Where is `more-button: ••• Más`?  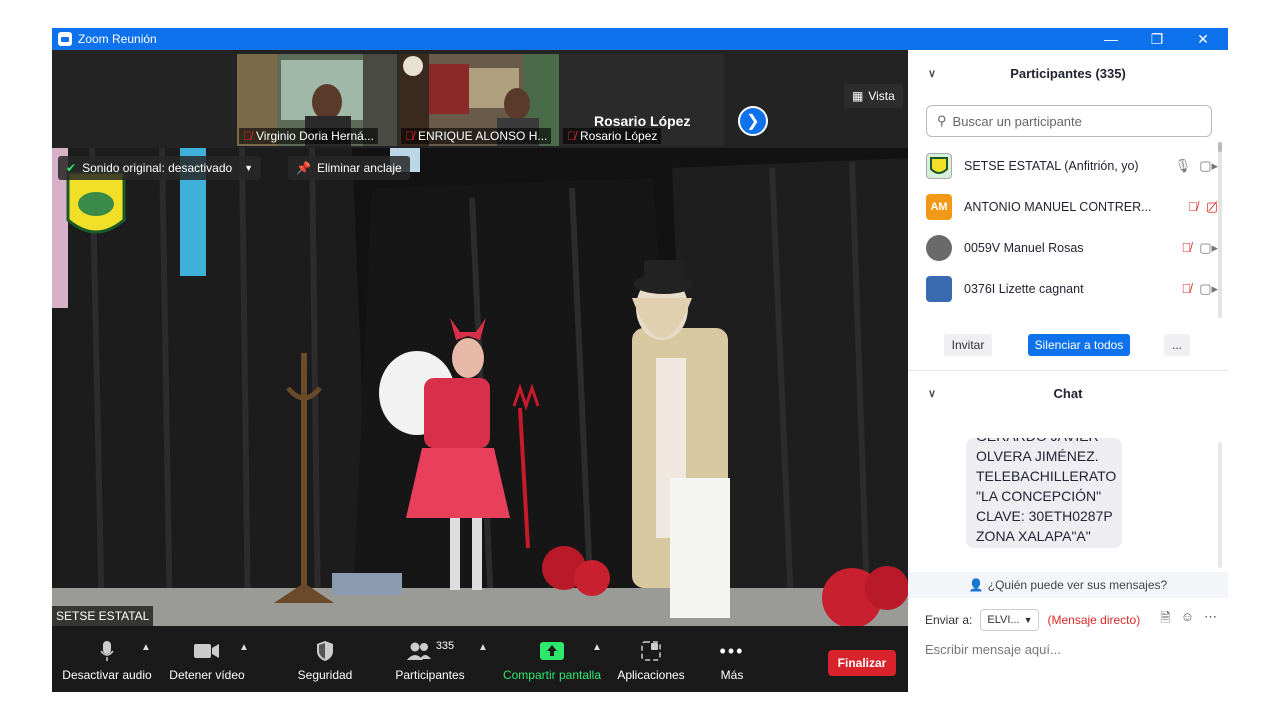 more-button: ••• Más is located at coordinates (732, 660).